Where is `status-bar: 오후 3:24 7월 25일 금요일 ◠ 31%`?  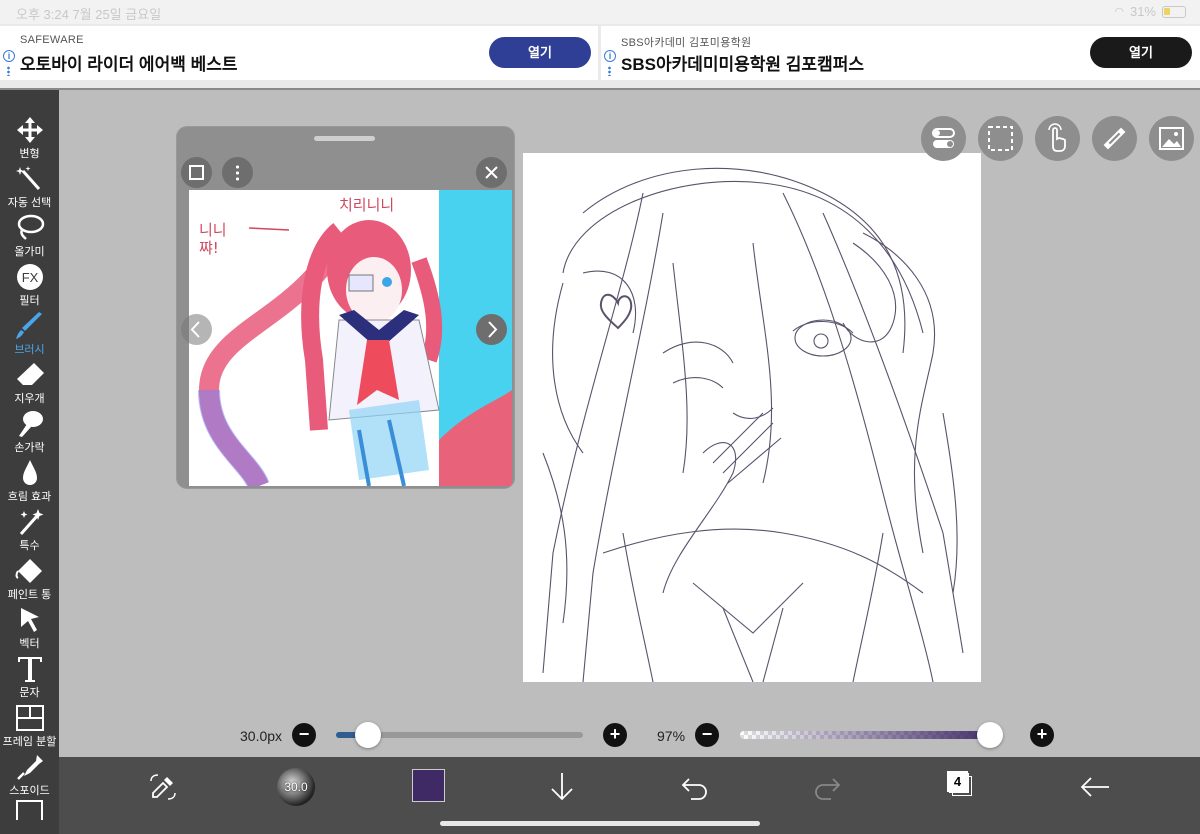
status-bar: 오후 3:24 7월 25일 금요일 ◠ 31% is located at coordinates (600, 12).